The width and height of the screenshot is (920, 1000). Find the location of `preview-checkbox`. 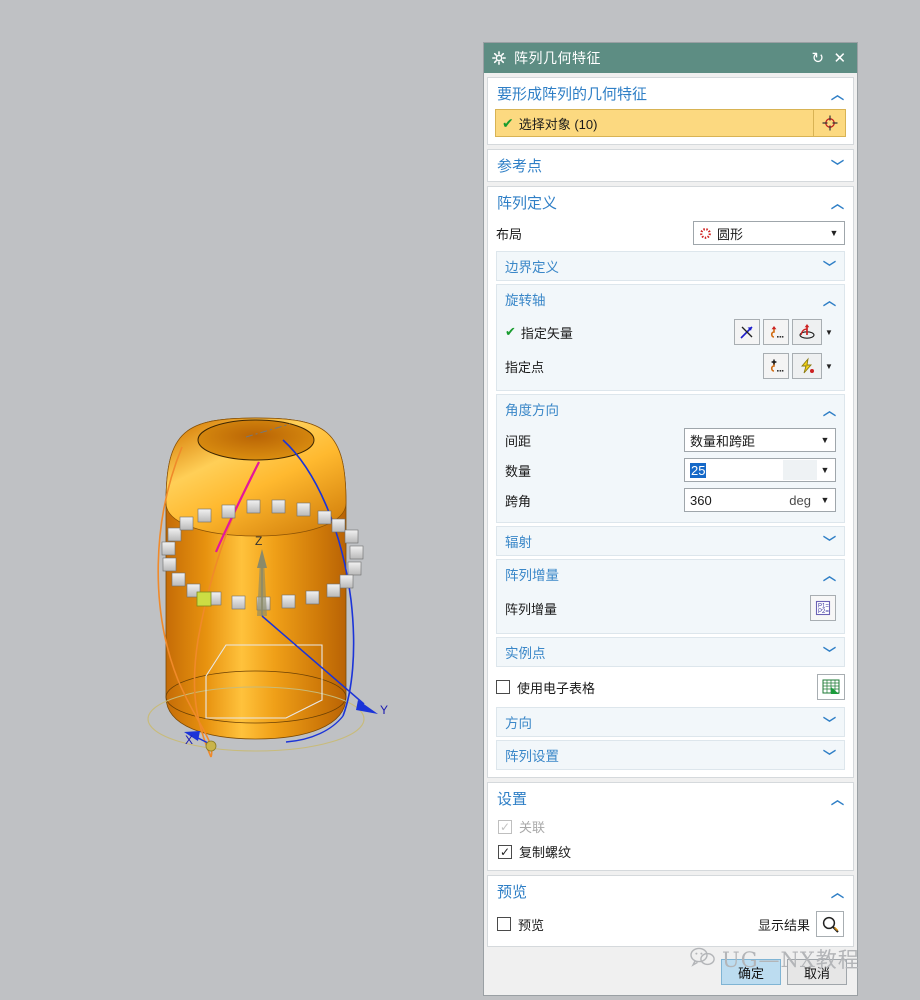

preview-checkbox is located at coordinates (504, 924).